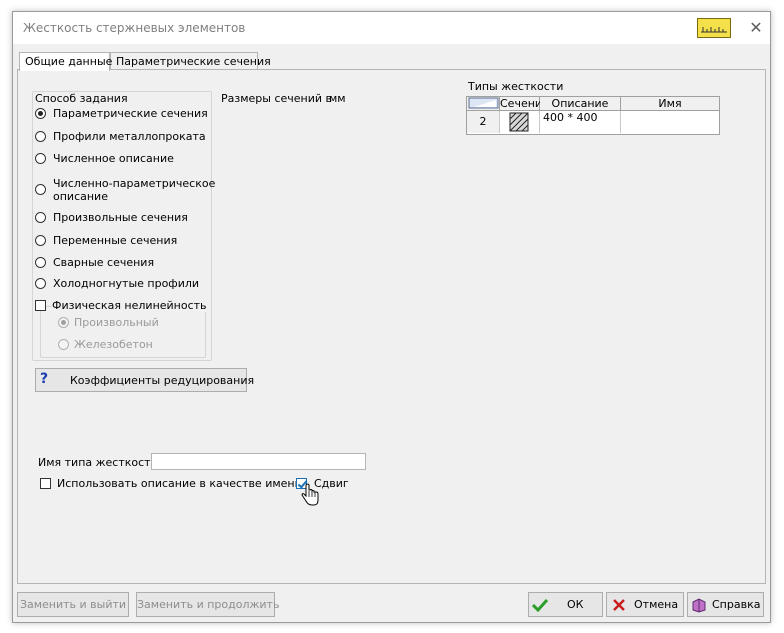 This screenshot has height=633, width=784. What do you see at coordinates (115, 240) in the screenshot?
I see `radio-label-variable: Переменные сечения` at bounding box center [115, 240].